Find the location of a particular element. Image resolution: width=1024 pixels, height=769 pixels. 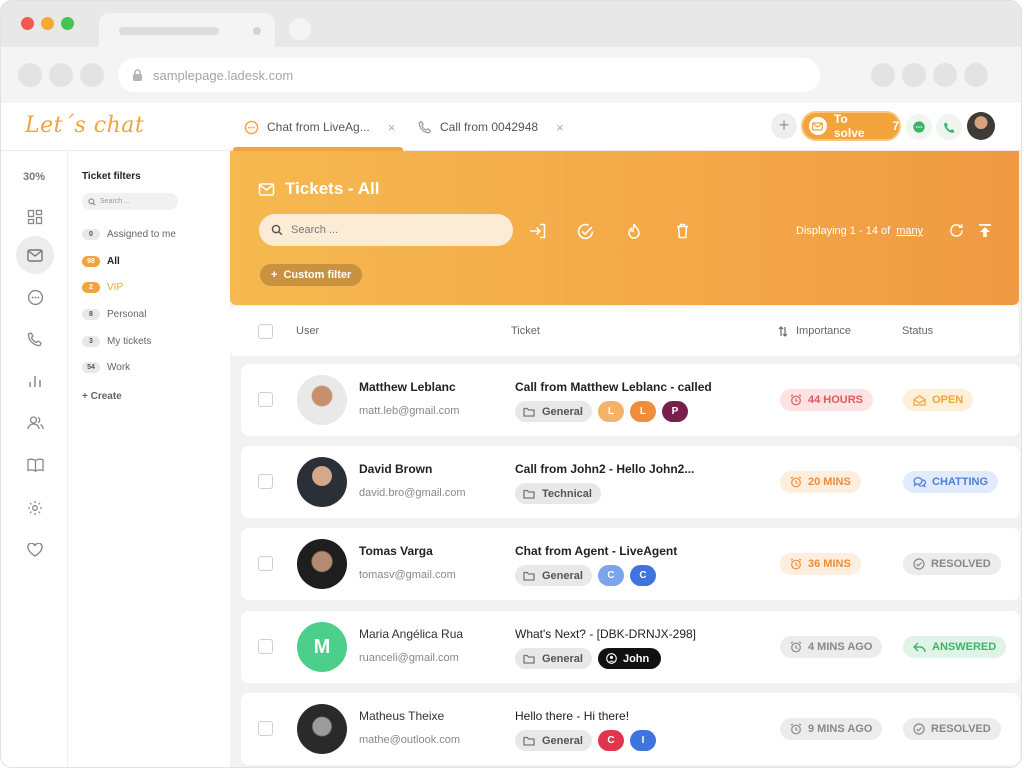

check-circle-icon is located at coordinates (919, 729).